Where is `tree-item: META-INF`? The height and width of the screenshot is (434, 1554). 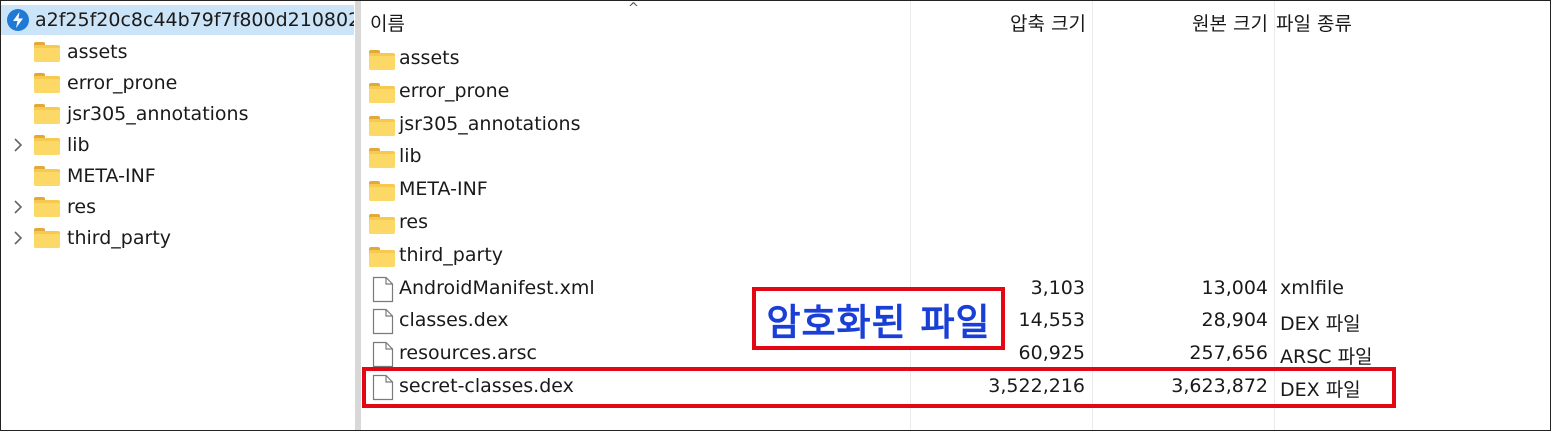
tree-item: META-INF is located at coordinates (177, 176).